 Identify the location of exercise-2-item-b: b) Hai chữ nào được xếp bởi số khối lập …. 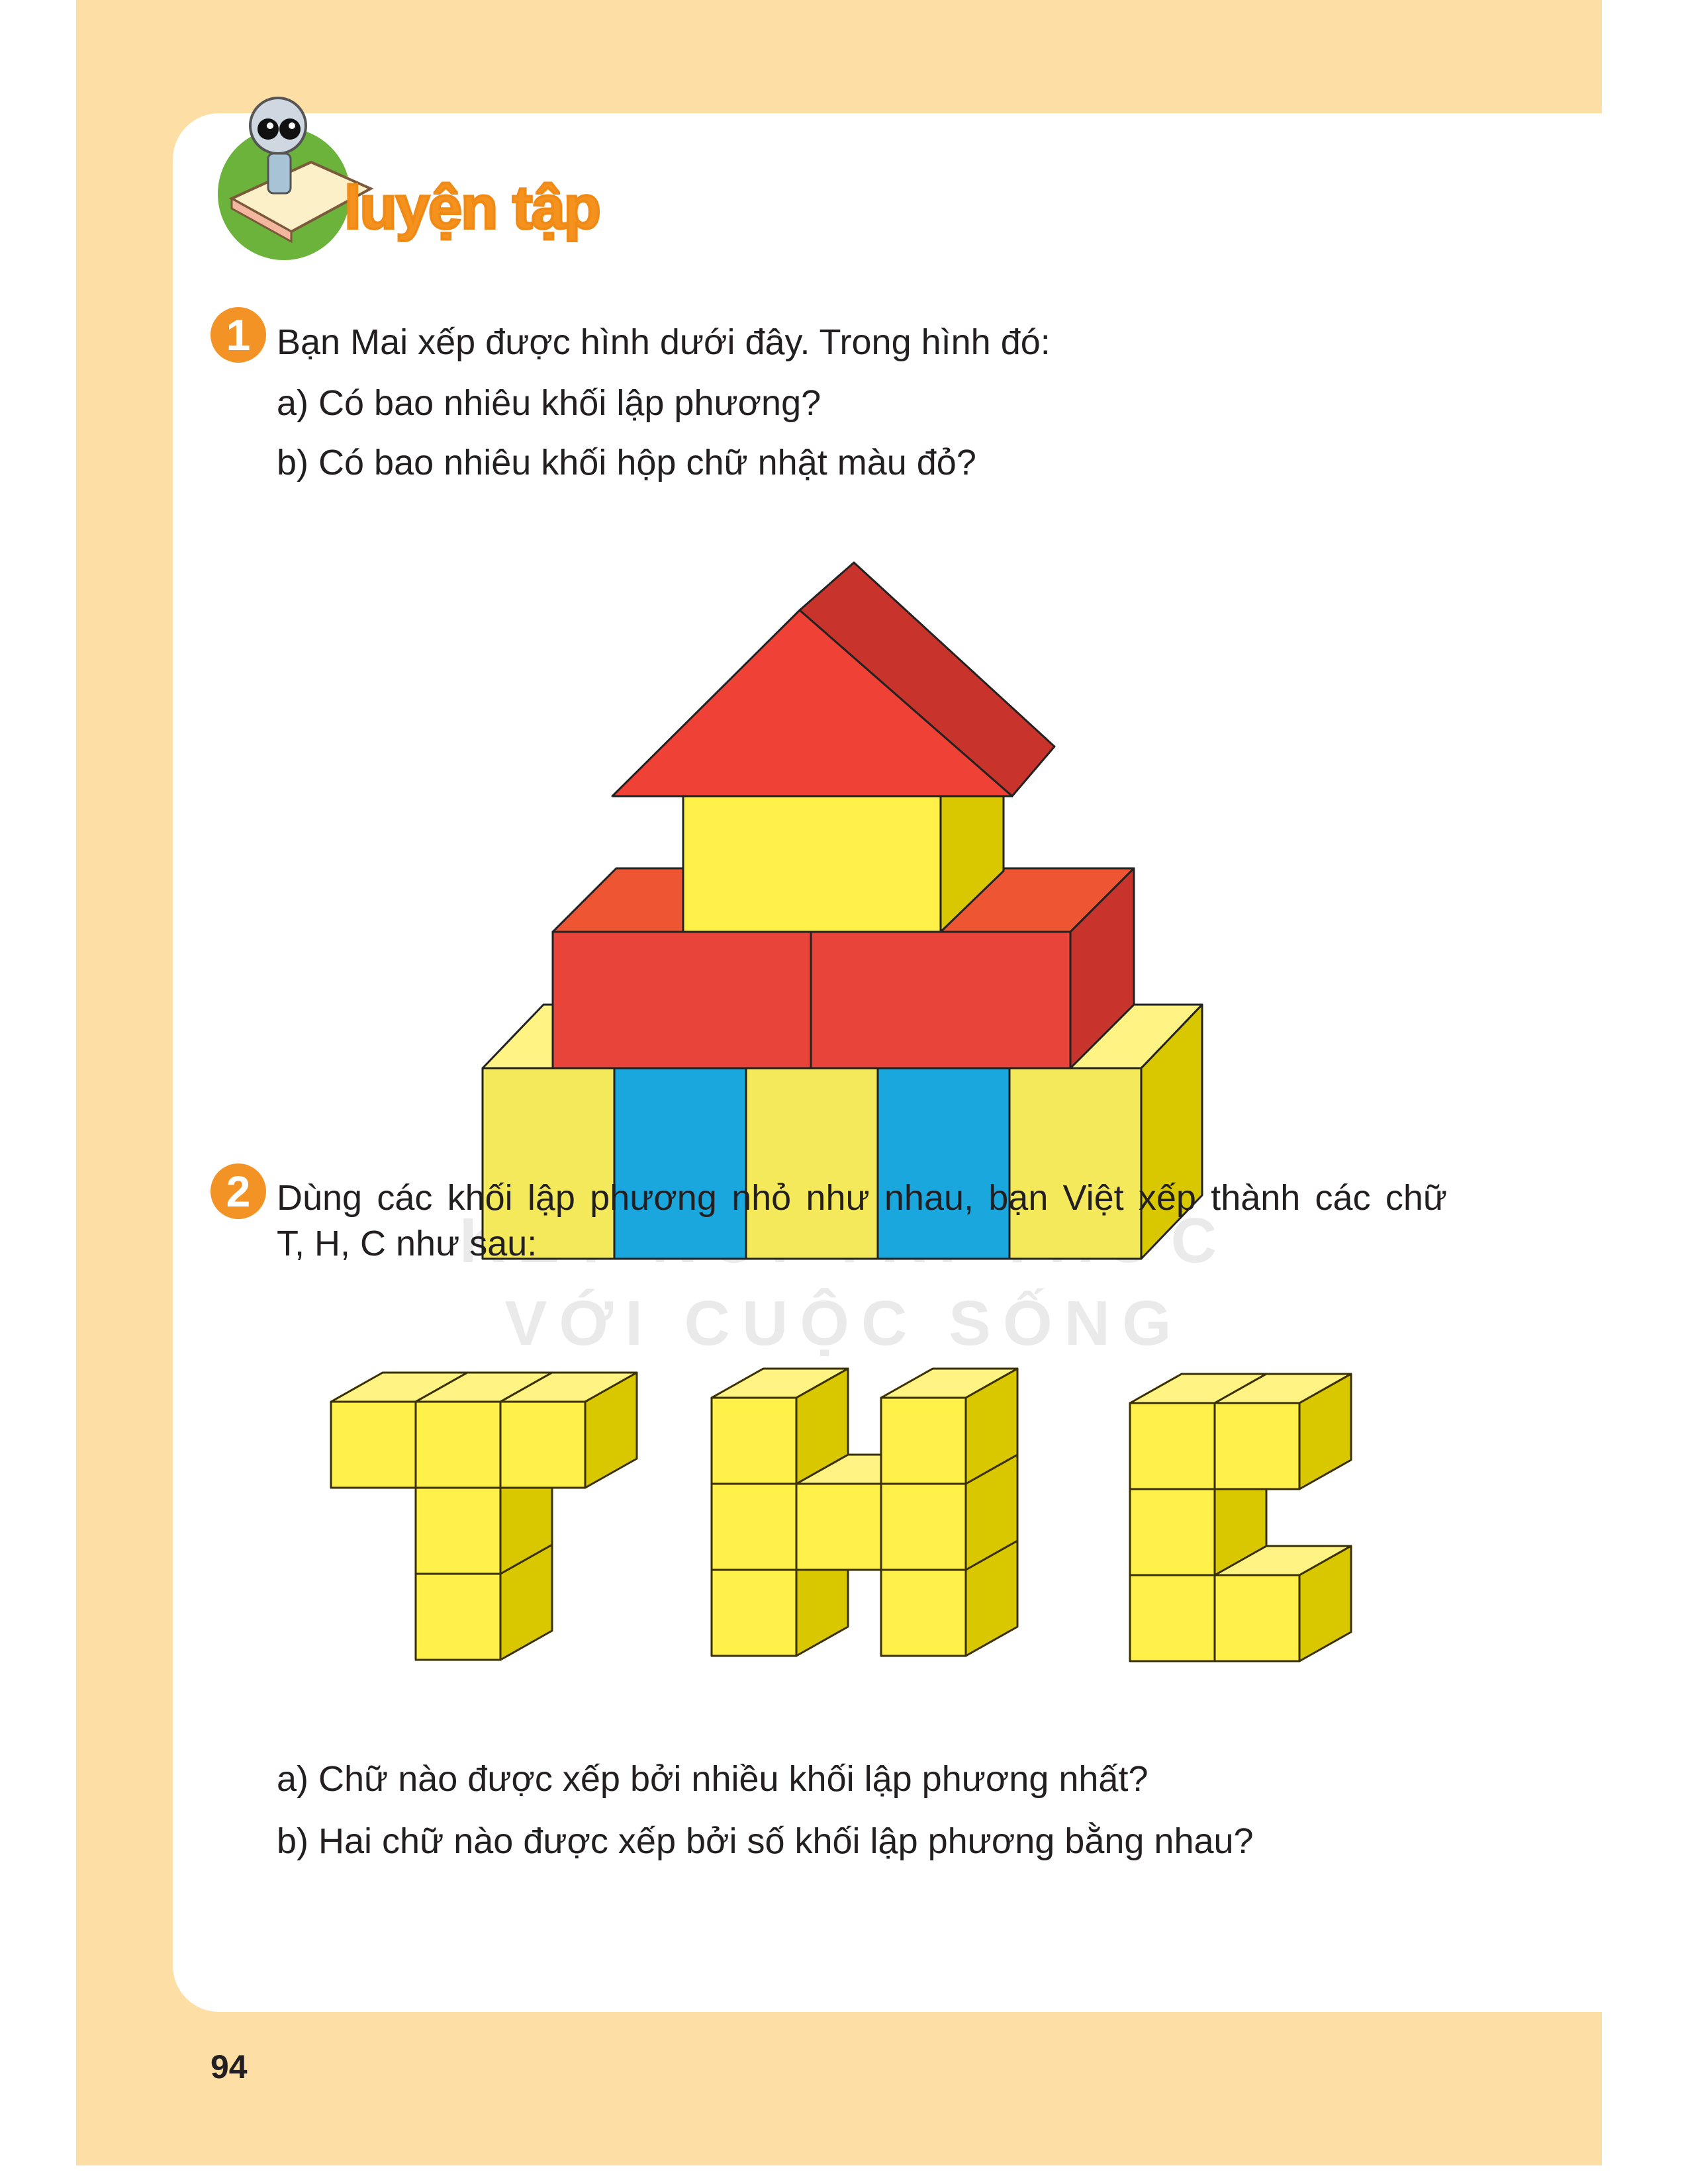
(765, 1841).